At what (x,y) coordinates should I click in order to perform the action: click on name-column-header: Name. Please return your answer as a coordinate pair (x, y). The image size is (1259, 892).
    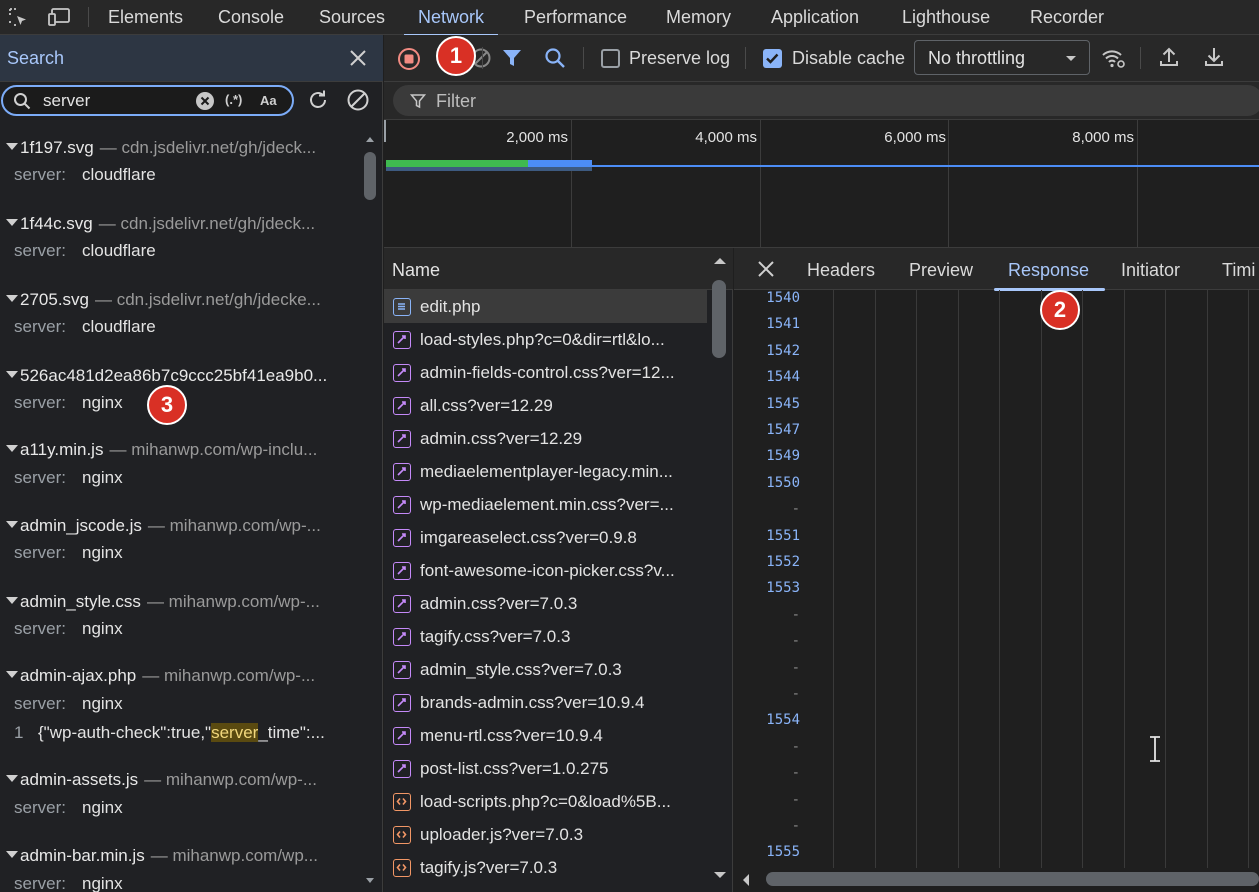
    Looking at the image, I should click on (416, 270).